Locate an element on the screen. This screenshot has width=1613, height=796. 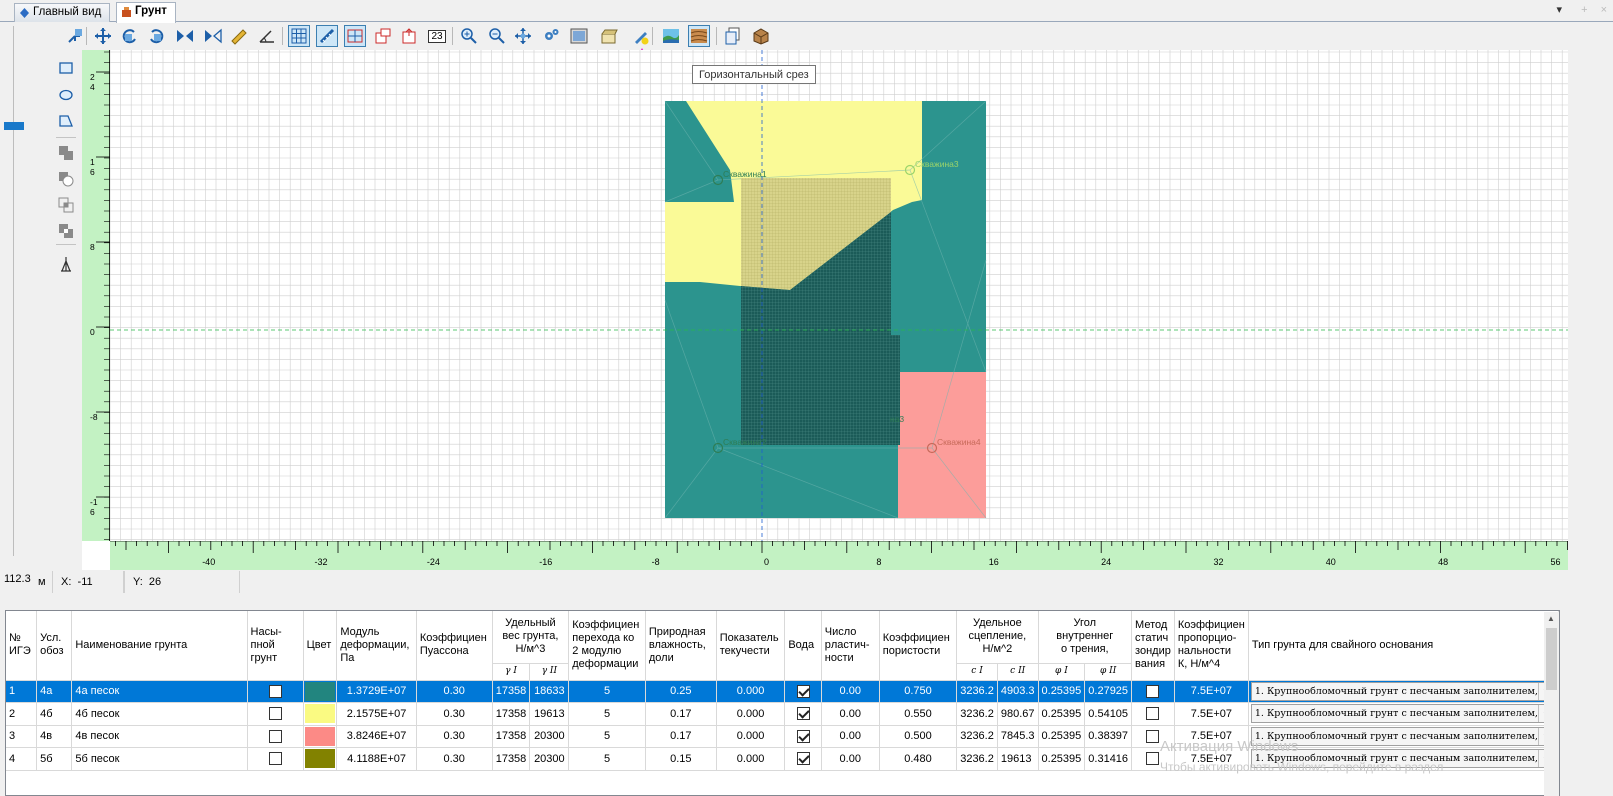
polygon-tool is located at coordinates (66, 121).